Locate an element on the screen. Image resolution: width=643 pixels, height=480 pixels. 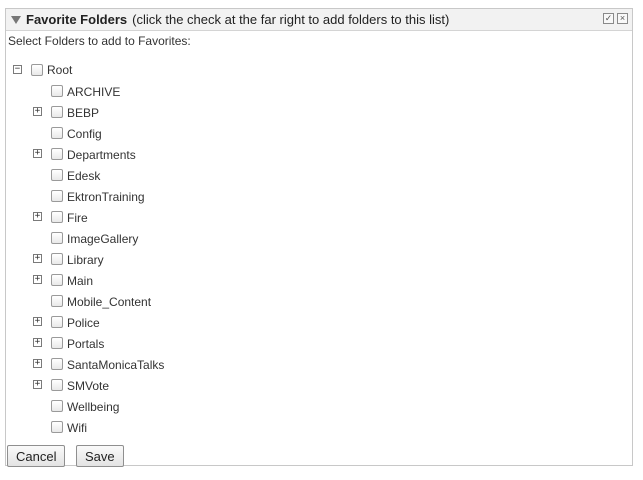
save-button: Save is located at coordinates (100, 456).